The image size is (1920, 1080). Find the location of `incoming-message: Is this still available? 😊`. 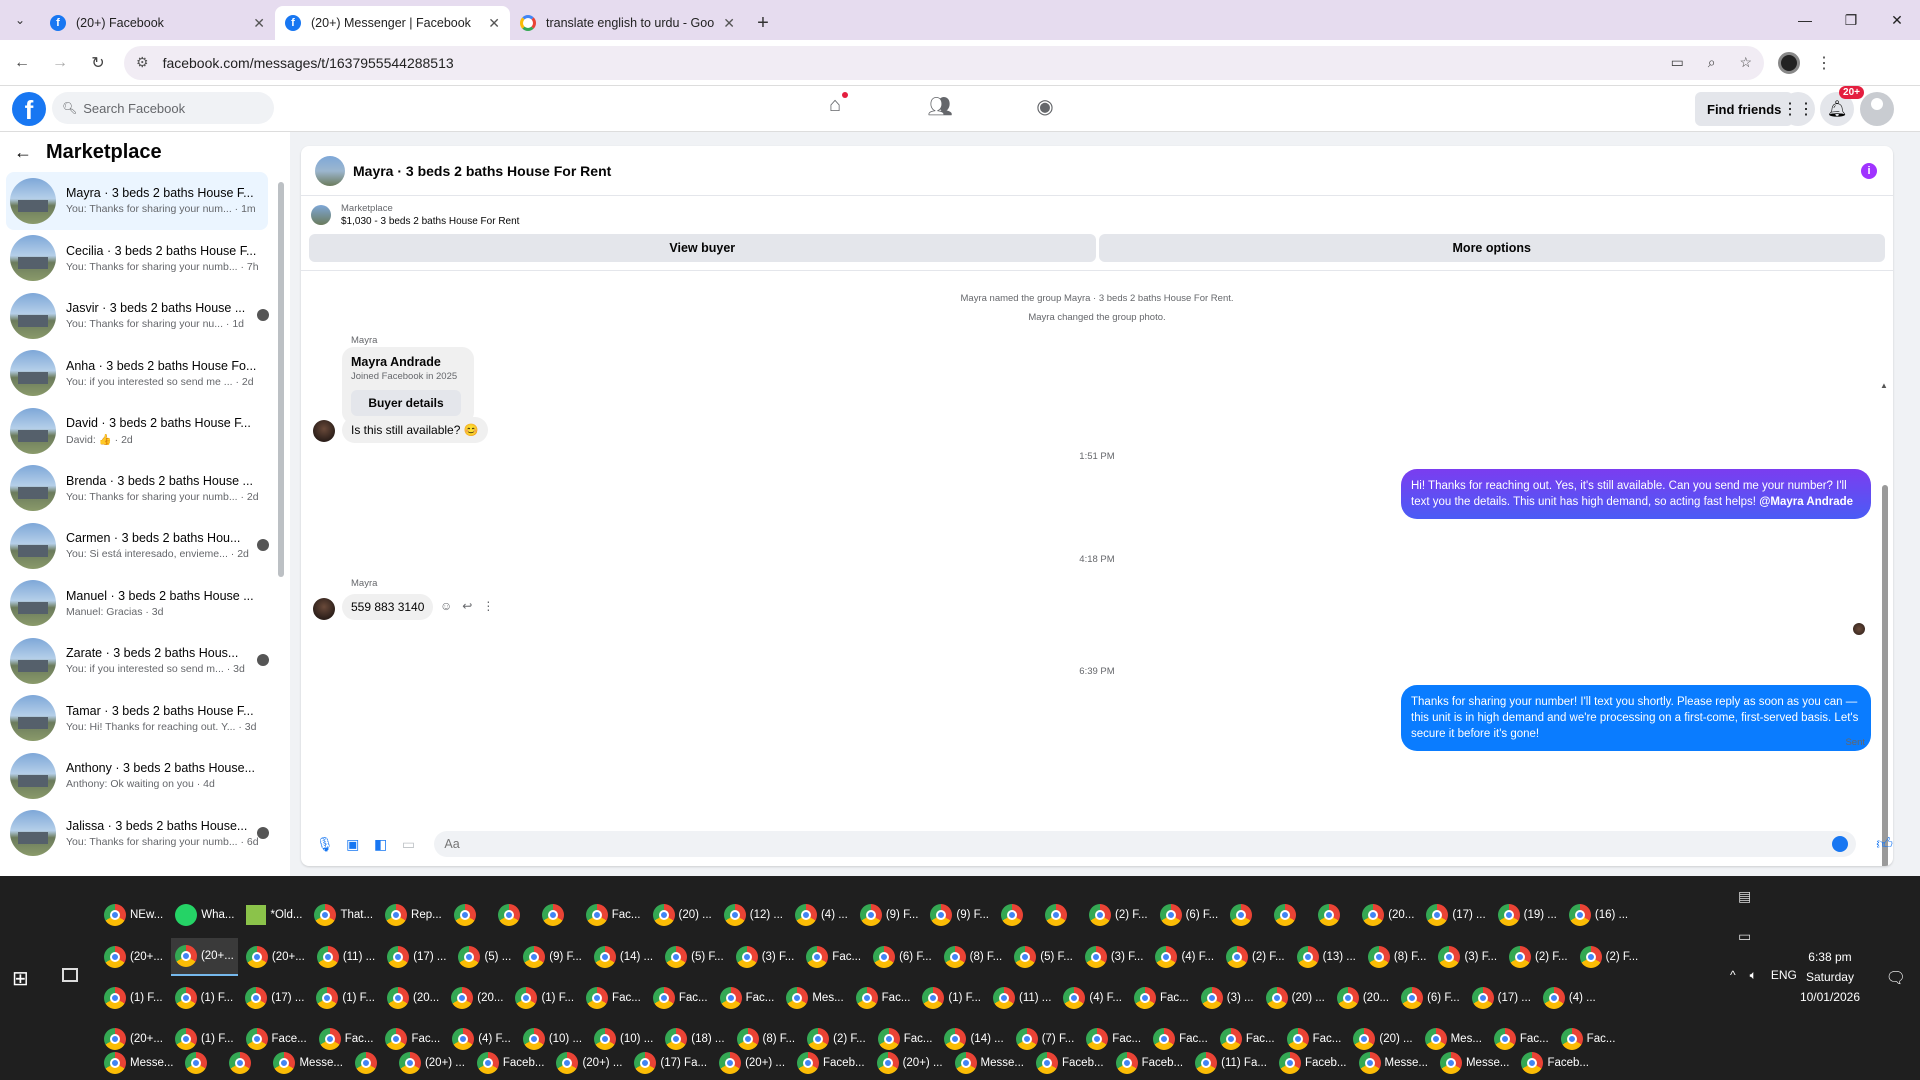

incoming-message: Is this still available? 😊 is located at coordinates (415, 430).